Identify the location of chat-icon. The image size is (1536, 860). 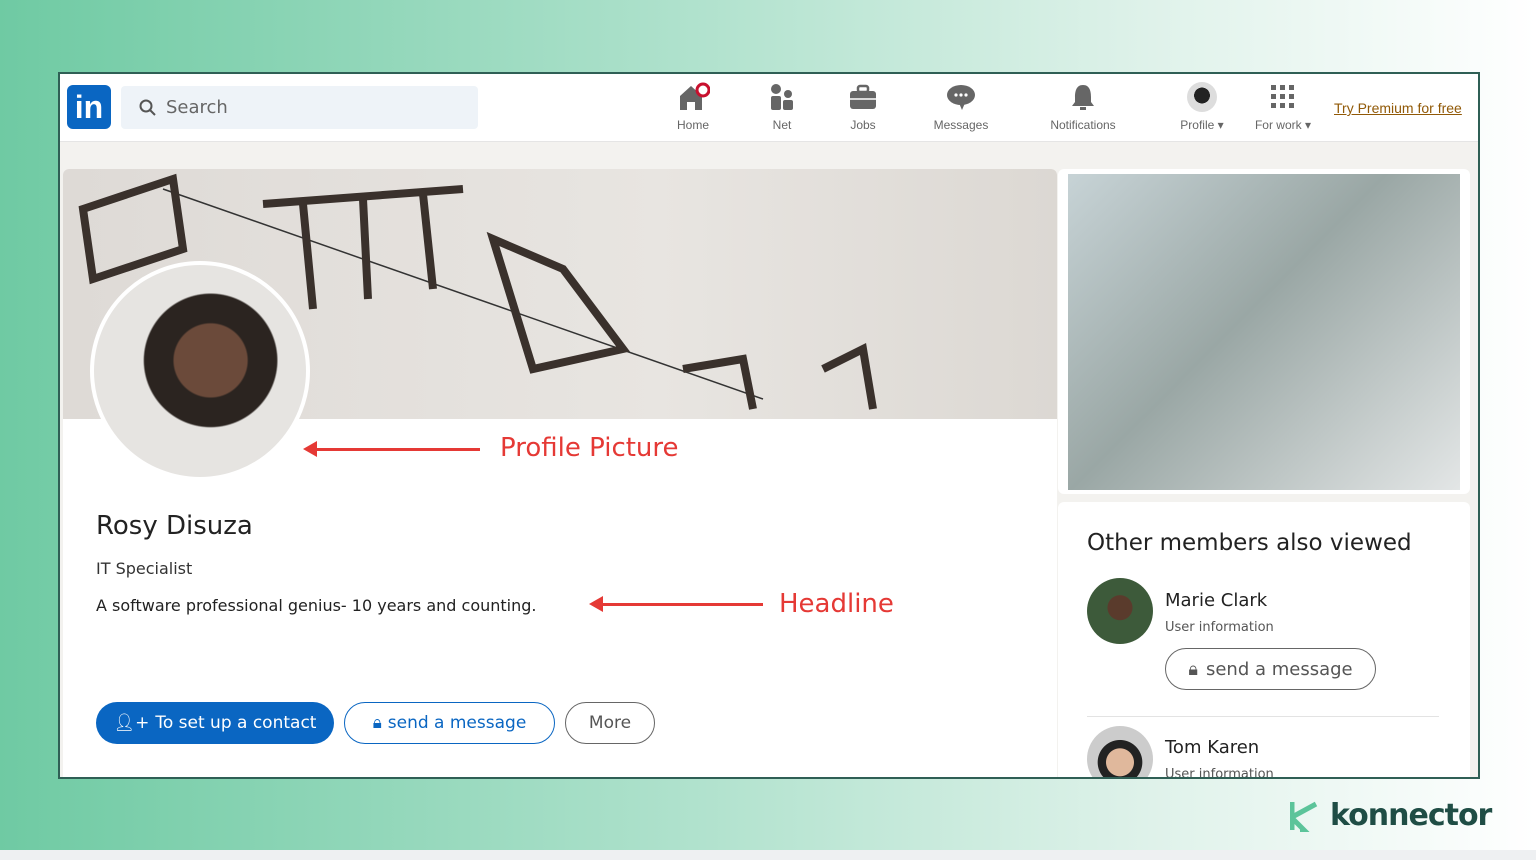
(961, 97).